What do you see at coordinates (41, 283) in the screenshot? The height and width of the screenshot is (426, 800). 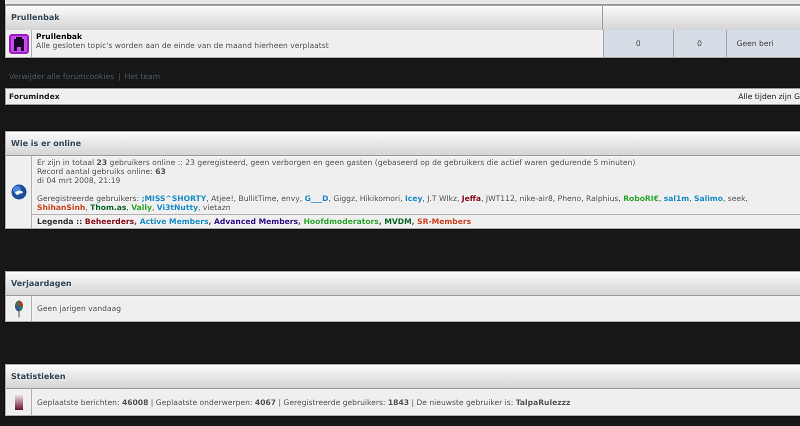 I see `section-title: Verjaardagen` at bounding box center [41, 283].